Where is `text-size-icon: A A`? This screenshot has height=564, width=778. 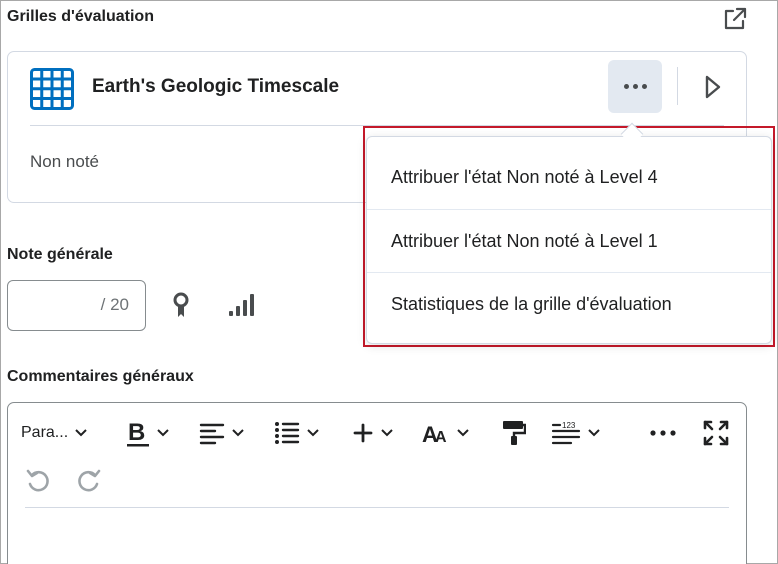
text-size-icon: A A is located at coordinates (434, 434).